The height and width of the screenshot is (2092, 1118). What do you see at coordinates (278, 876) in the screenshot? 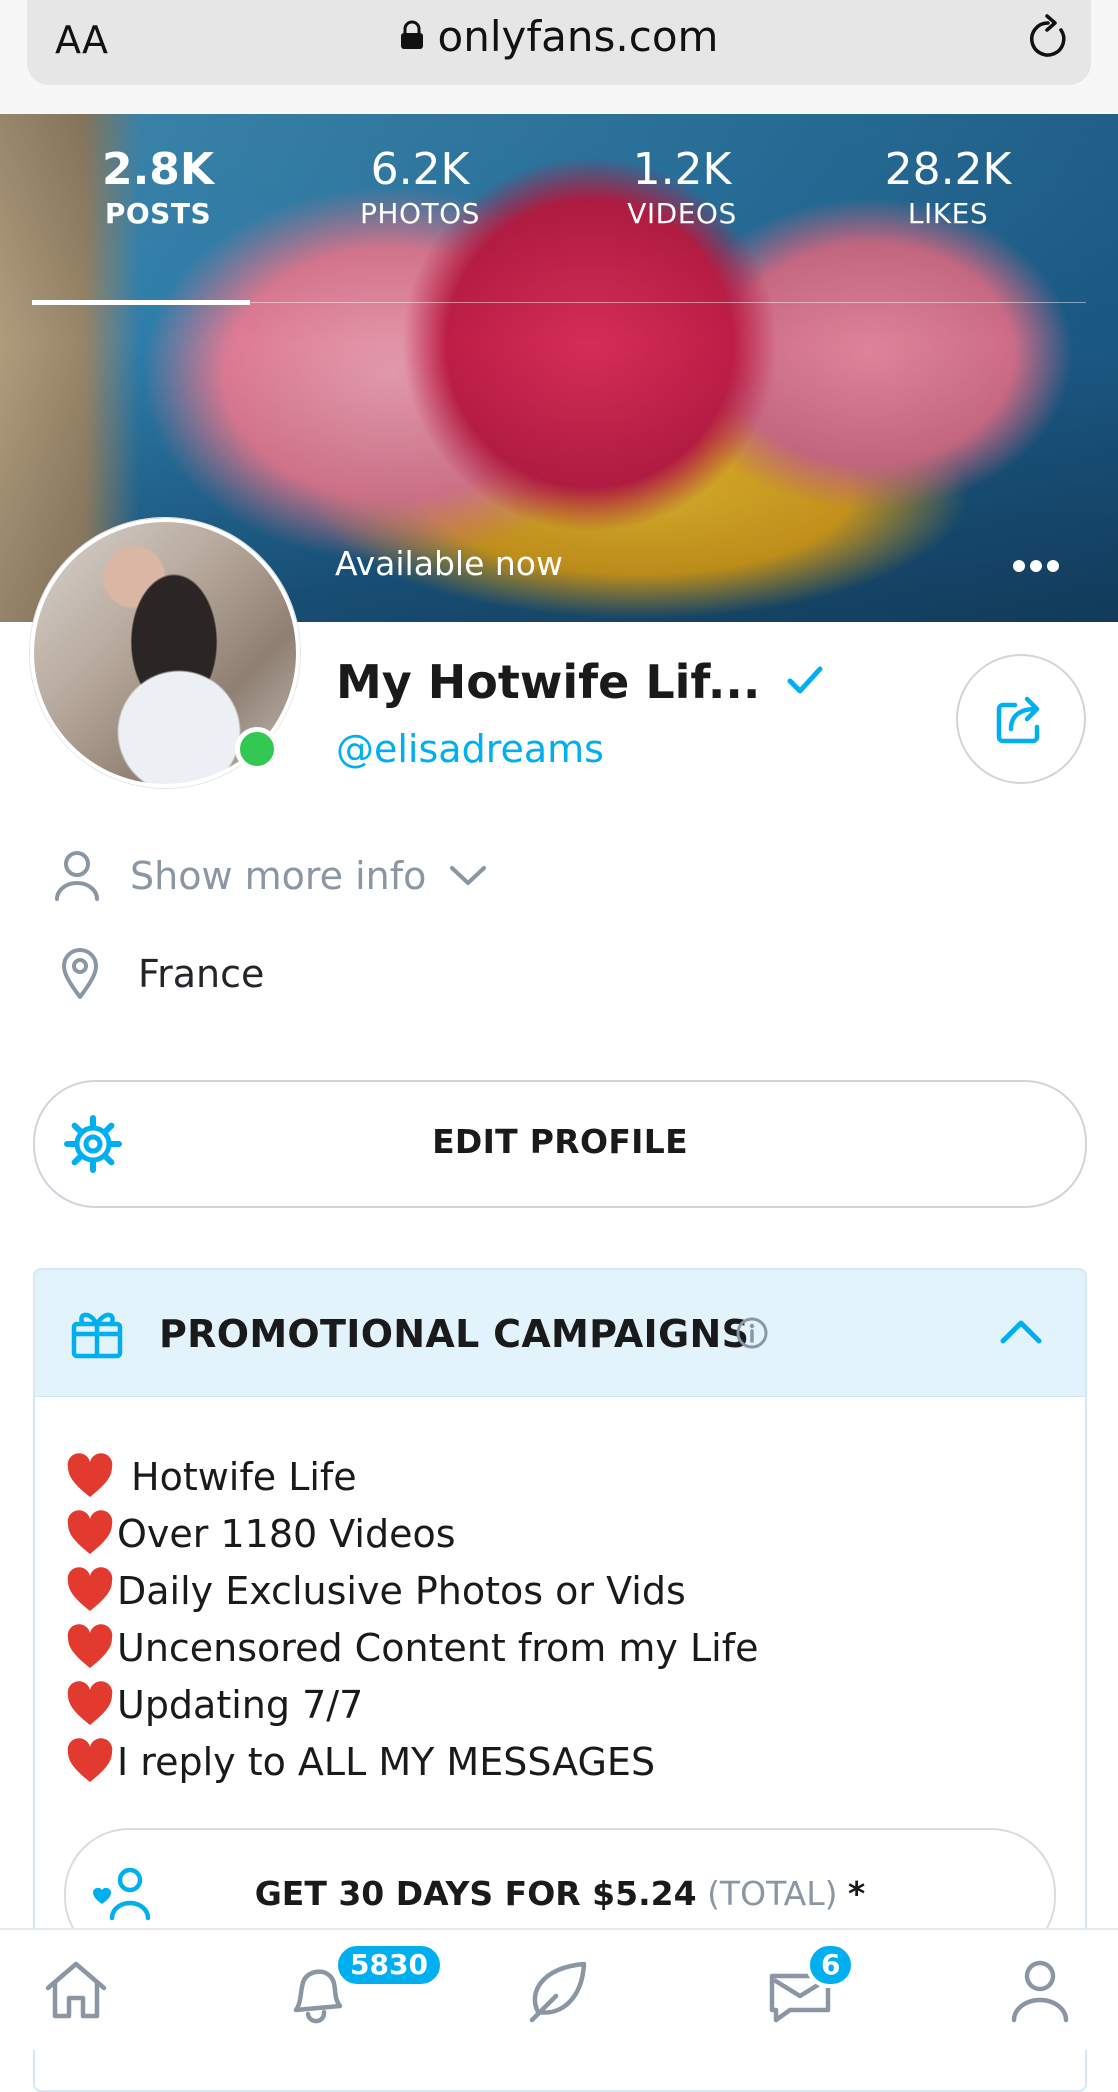
I see `show-more-info-label: Show more info` at bounding box center [278, 876].